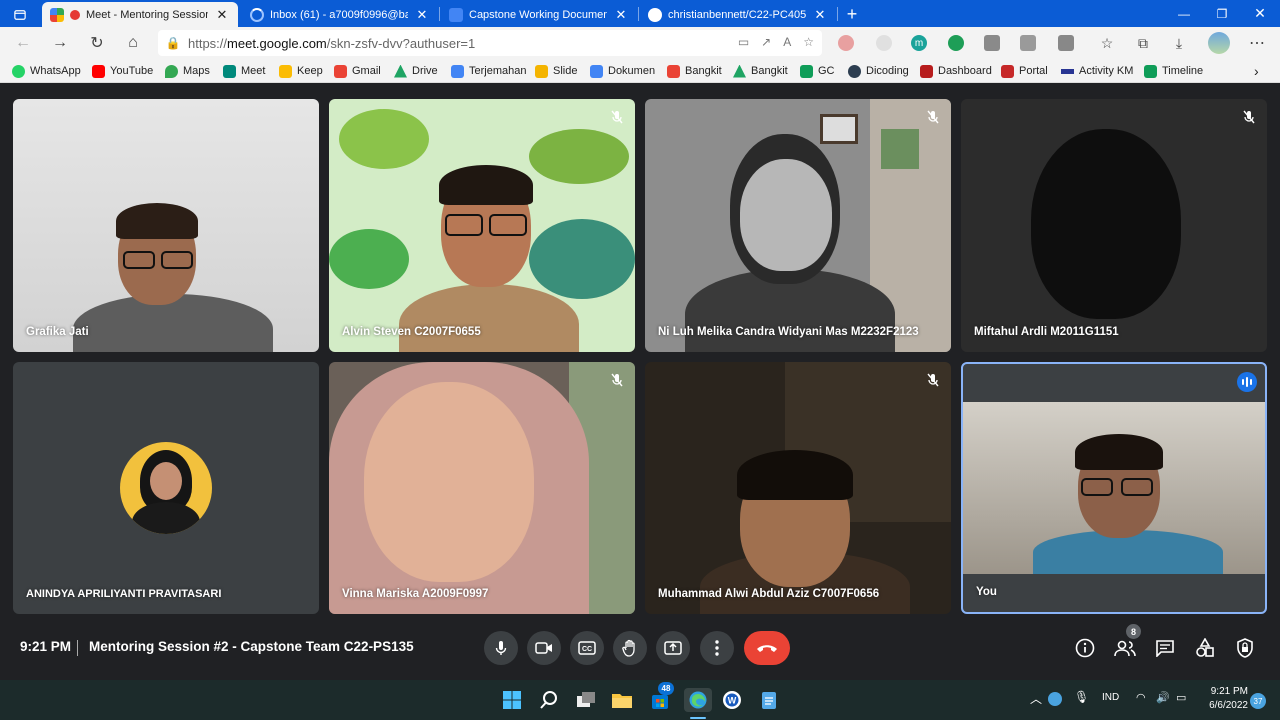 This screenshot has width=1280, height=720. I want to click on captions-button: CC, so click(587, 648).